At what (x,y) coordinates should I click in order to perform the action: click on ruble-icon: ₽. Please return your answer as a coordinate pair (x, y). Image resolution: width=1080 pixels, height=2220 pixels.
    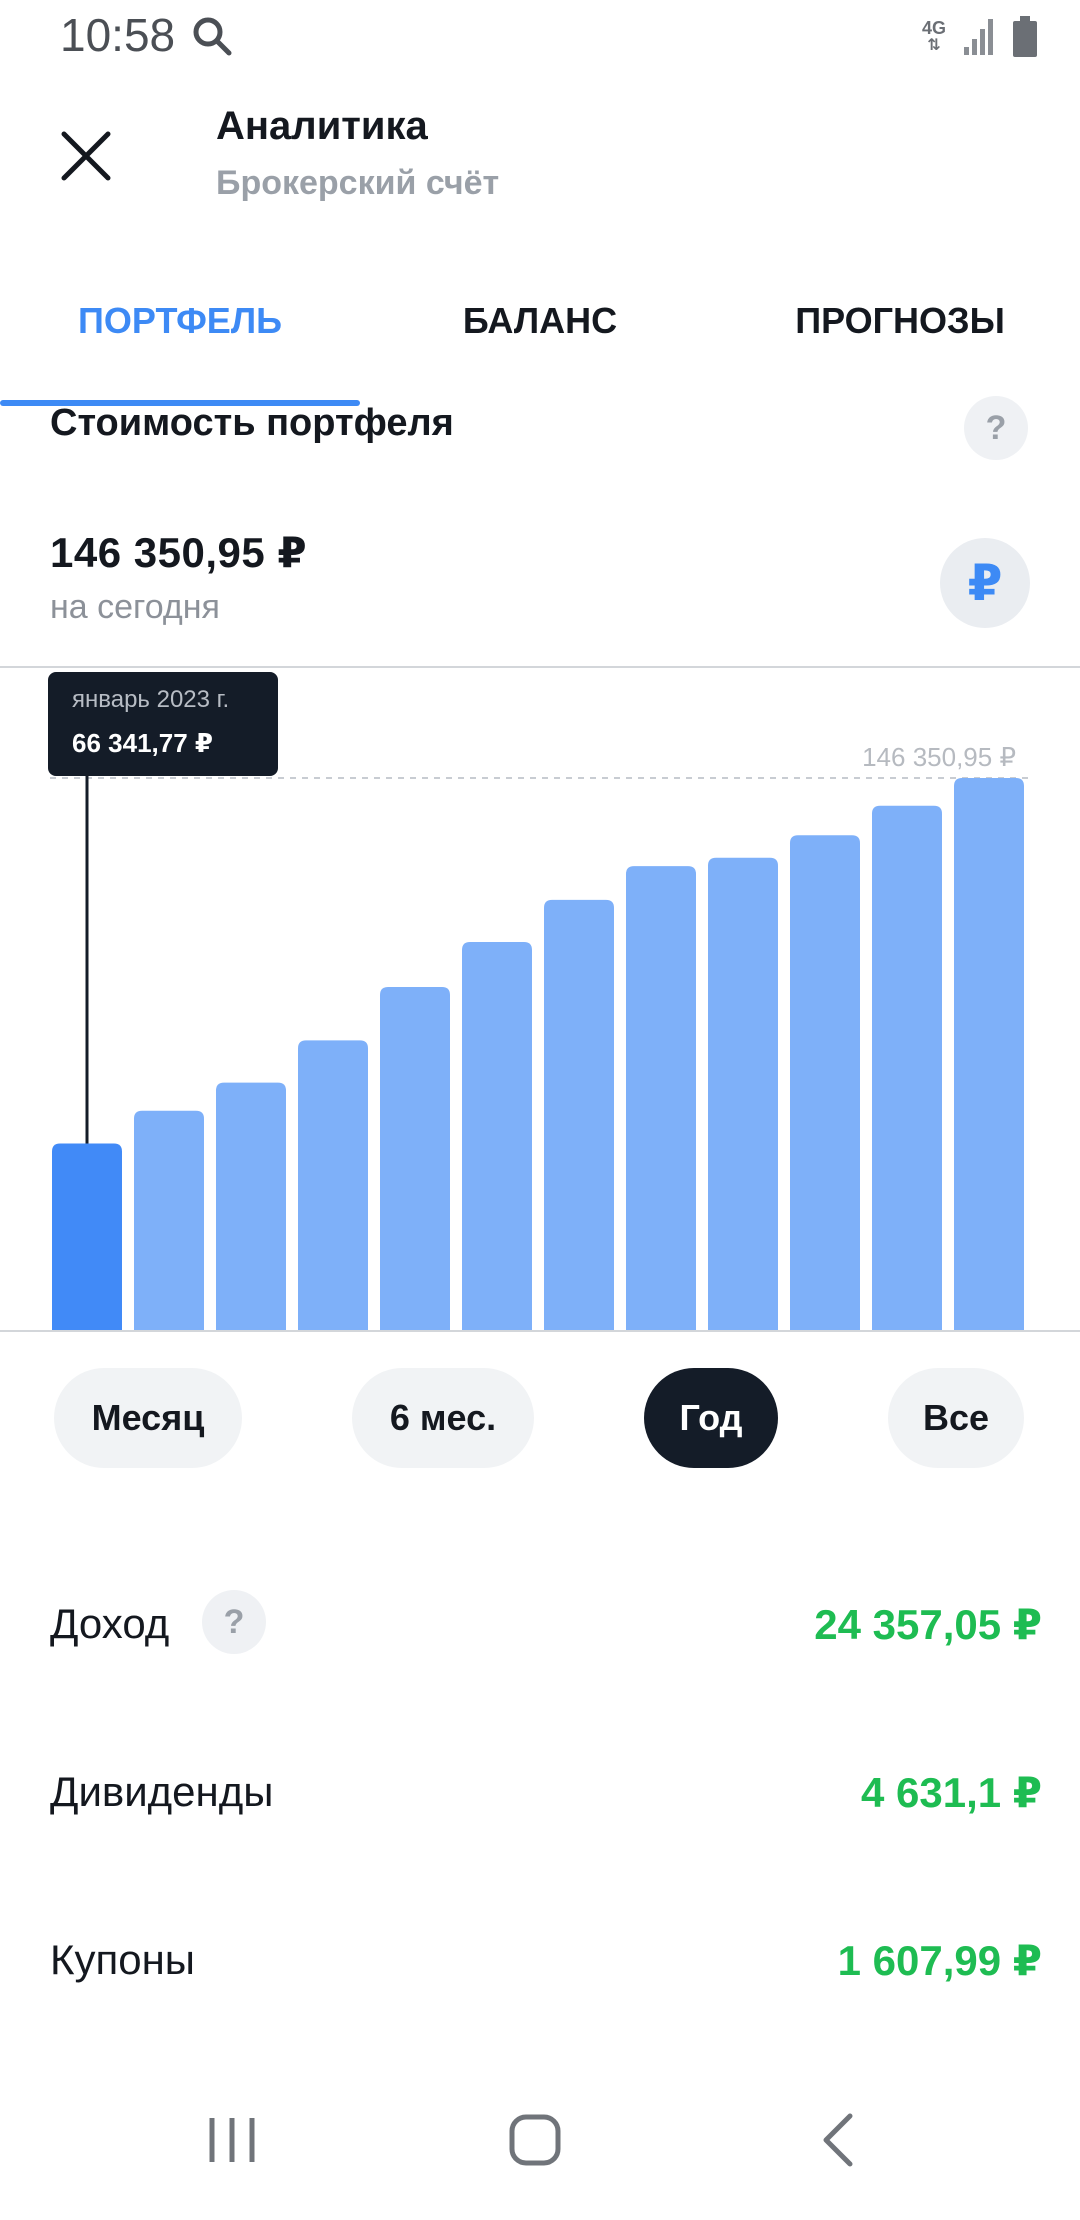
    Looking at the image, I should click on (985, 583).